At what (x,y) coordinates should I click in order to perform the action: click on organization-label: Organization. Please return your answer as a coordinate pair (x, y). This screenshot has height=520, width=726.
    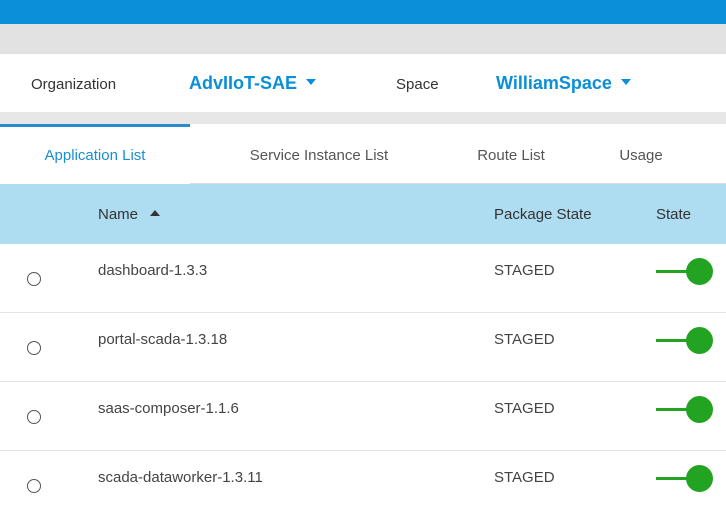
    Looking at the image, I should click on (74, 84).